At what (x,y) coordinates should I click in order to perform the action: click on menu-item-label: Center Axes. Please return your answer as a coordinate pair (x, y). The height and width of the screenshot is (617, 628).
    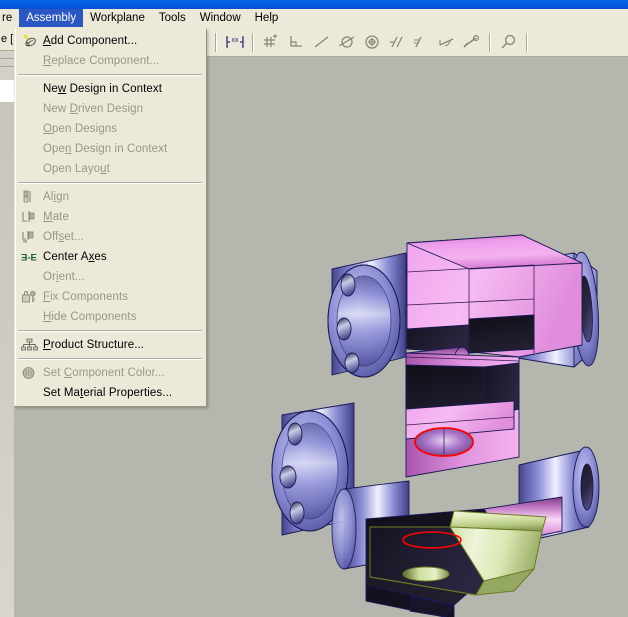
    Looking at the image, I should click on (75, 256).